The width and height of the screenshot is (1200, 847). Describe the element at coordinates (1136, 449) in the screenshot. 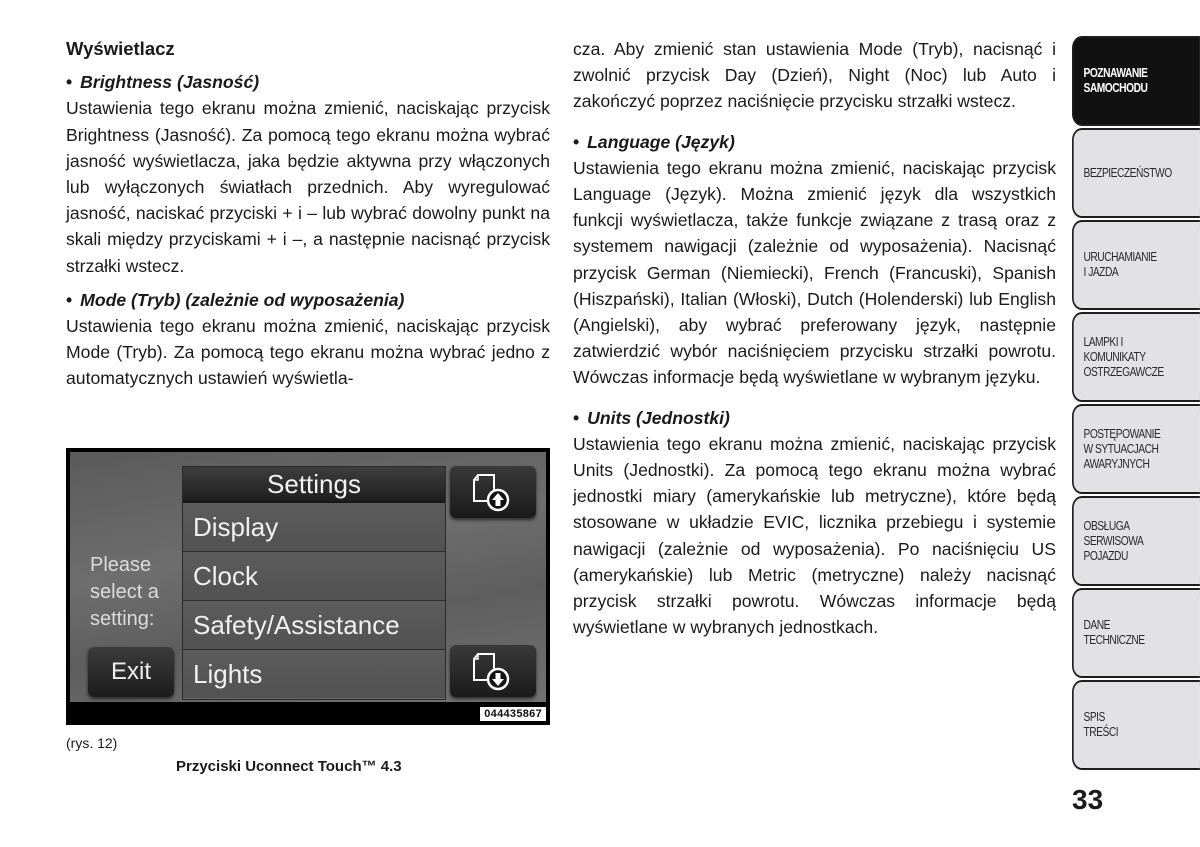

I see `tab-postepowanie-awaryjne: POSTĘPOWANIE W SYTUACJACH AWARYJNYCH` at that location.